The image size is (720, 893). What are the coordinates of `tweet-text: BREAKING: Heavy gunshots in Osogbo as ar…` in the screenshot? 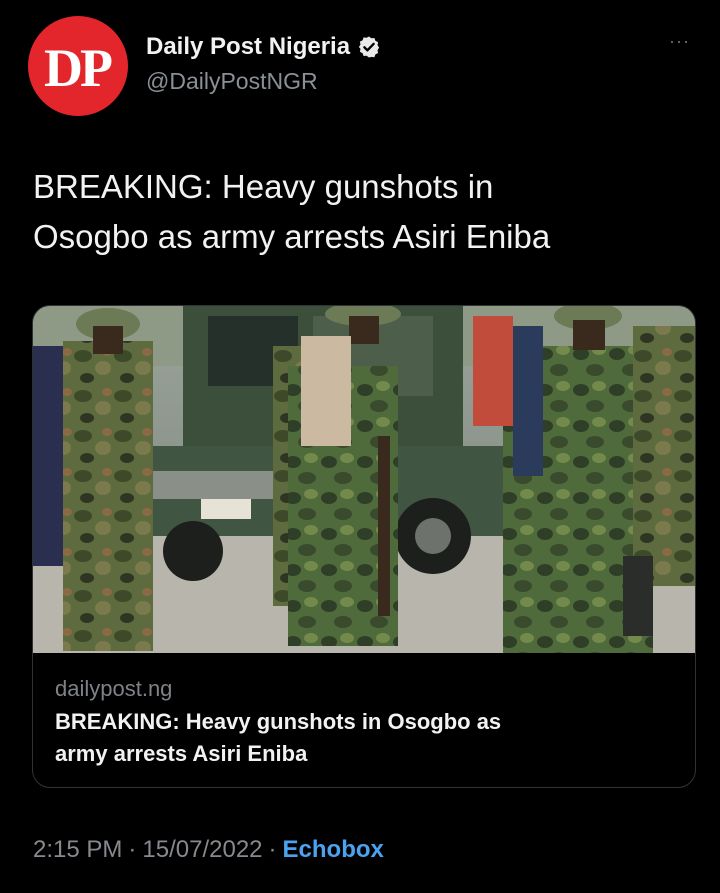 It's located at (363, 212).